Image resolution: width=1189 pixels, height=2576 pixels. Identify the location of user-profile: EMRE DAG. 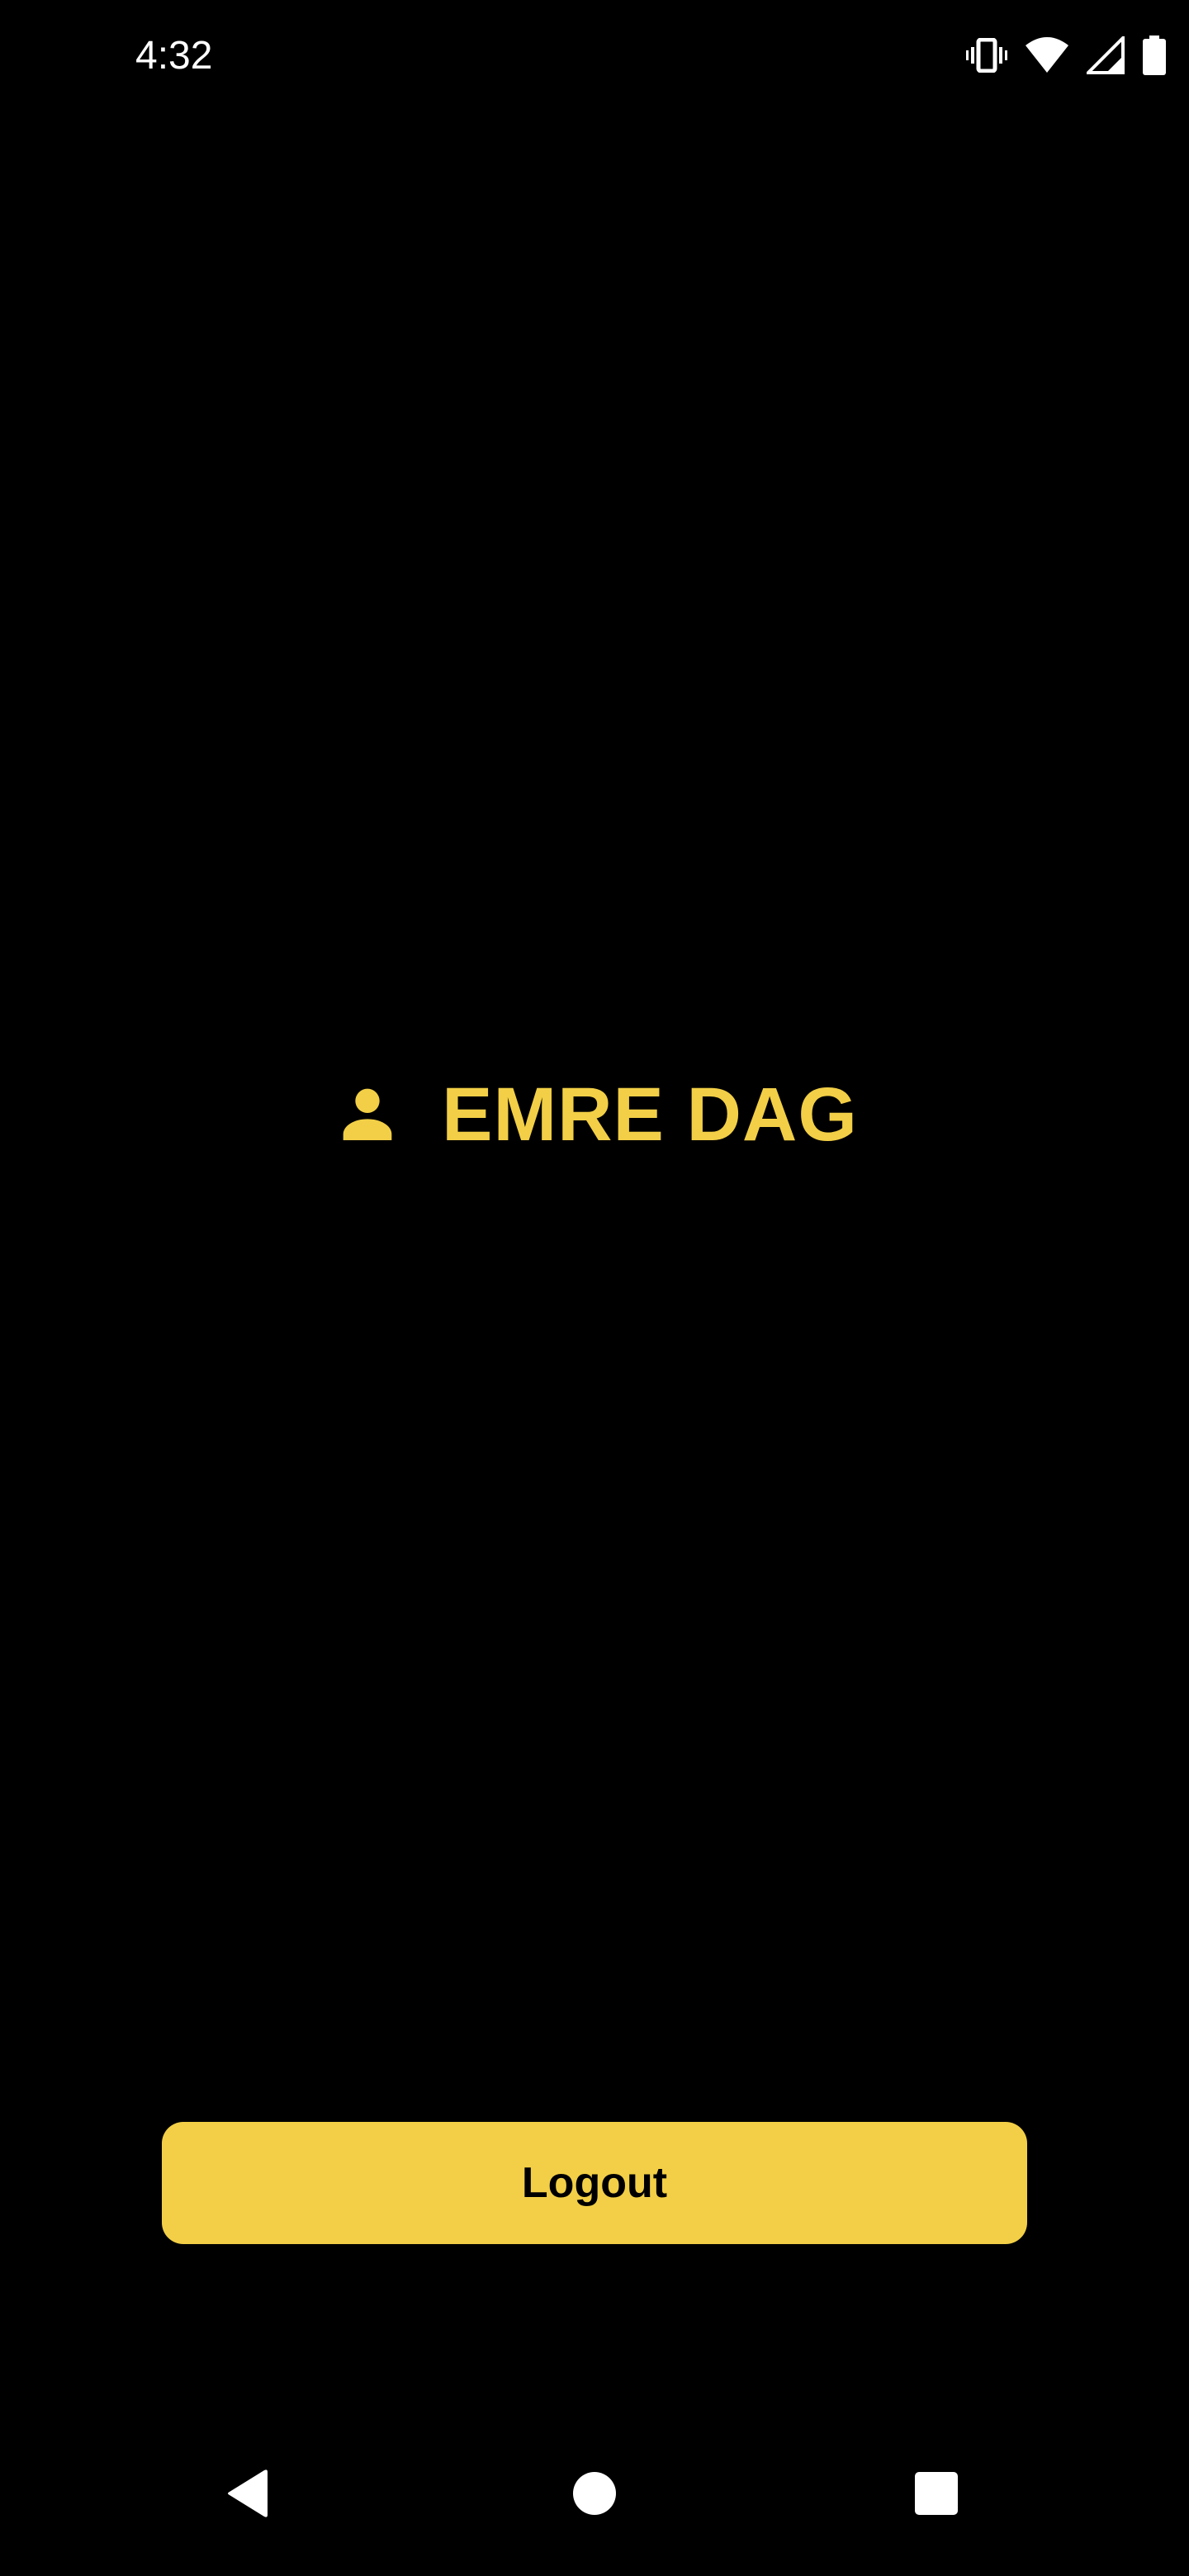
(594, 1114).